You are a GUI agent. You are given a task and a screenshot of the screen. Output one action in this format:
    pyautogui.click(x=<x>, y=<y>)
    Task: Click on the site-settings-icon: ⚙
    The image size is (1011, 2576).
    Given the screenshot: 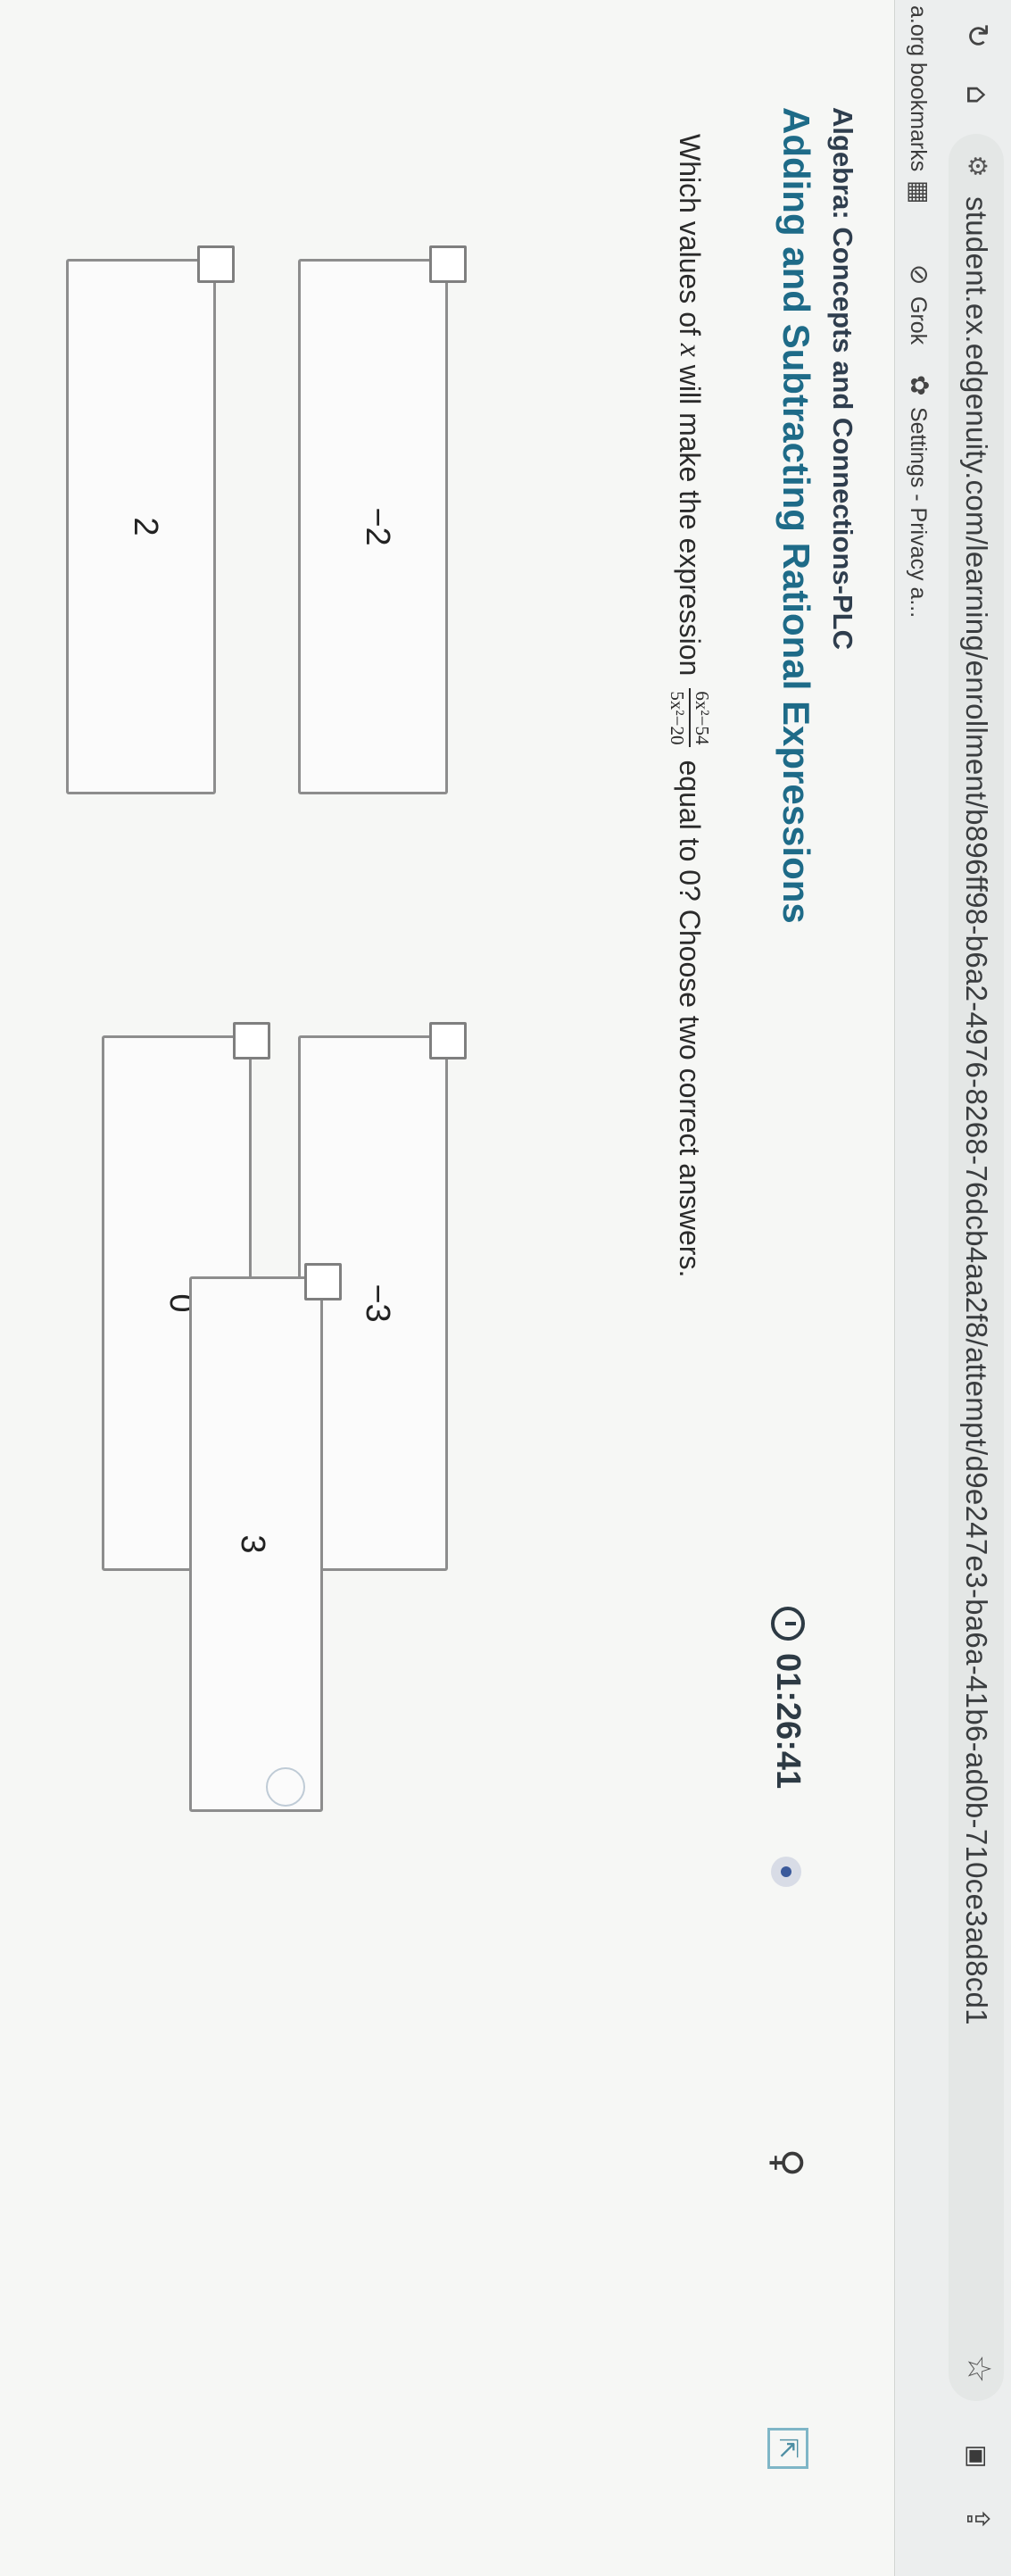 What is the action you would take?
    pyautogui.click(x=977, y=166)
    